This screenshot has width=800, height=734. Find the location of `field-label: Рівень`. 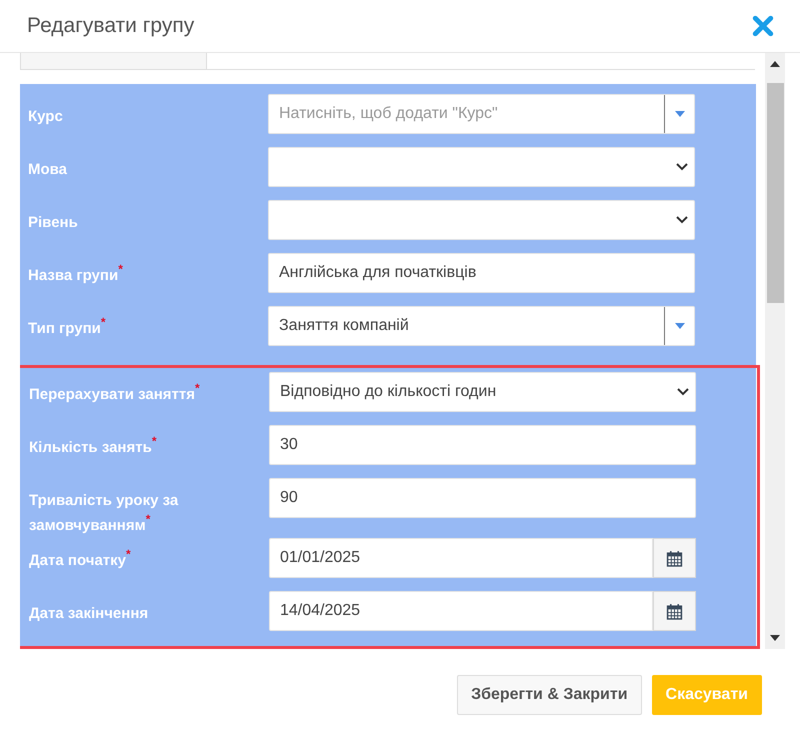

field-label: Рівень is located at coordinates (53, 223).